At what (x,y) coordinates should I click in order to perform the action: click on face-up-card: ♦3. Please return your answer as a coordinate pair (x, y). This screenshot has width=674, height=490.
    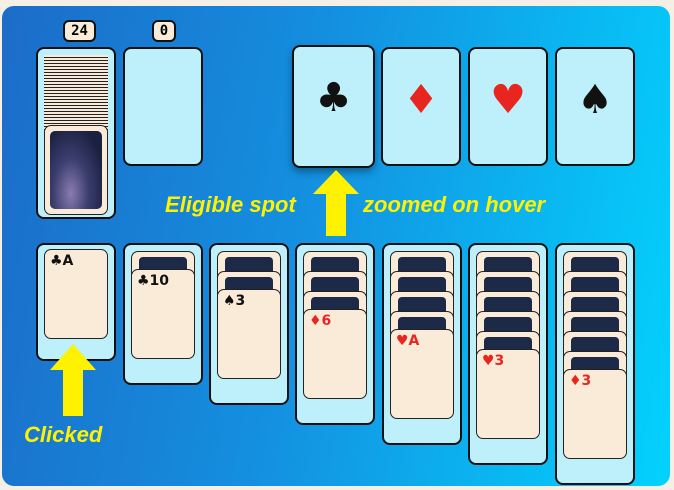
    Looking at the image, I should click on (595, 414).